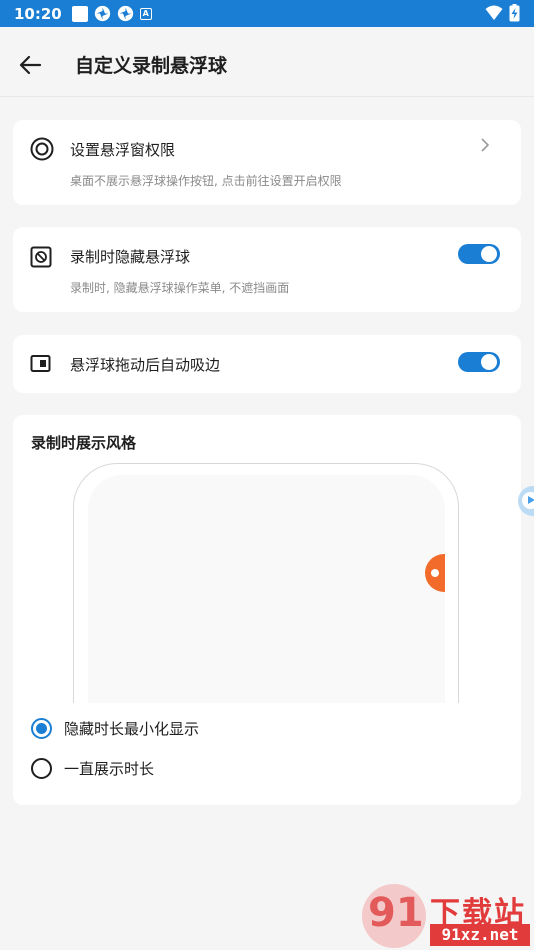 This screenshot has width=534, height=950. Describe the element at coordinates (479, 254) in the screenshot. I see `hide-float-toggle` at that location.